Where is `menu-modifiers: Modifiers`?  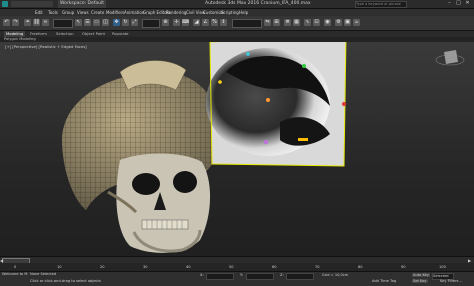 menu-modifiers: Modifiers is located at coordinates (115, 12).